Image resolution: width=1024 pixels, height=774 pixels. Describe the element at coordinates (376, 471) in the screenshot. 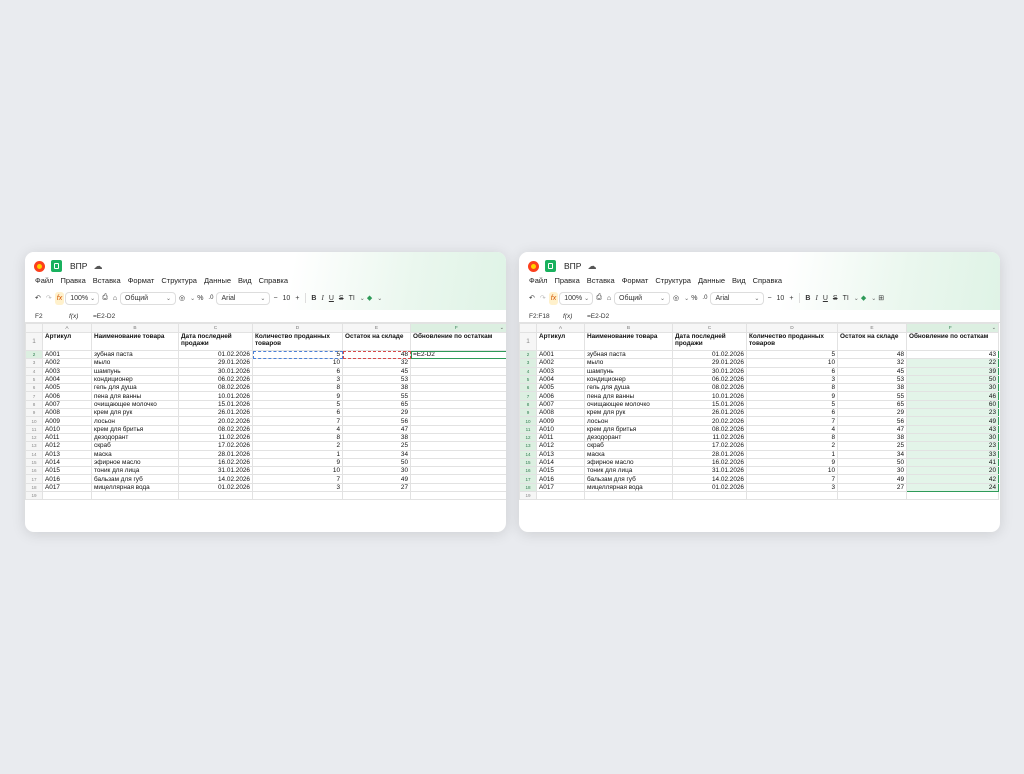

I see `cell-stock: 30` at that location.